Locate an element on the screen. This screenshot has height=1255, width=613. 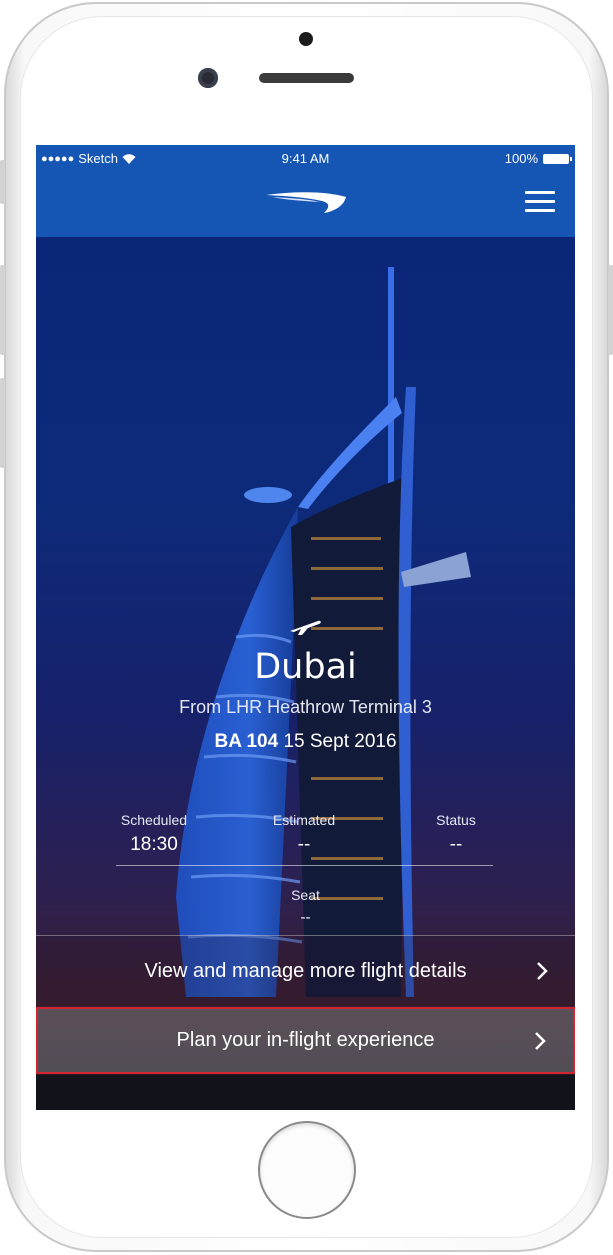
origin-line: From LHR Heathrow Terminal 3 is located at coordinates (305, 707).